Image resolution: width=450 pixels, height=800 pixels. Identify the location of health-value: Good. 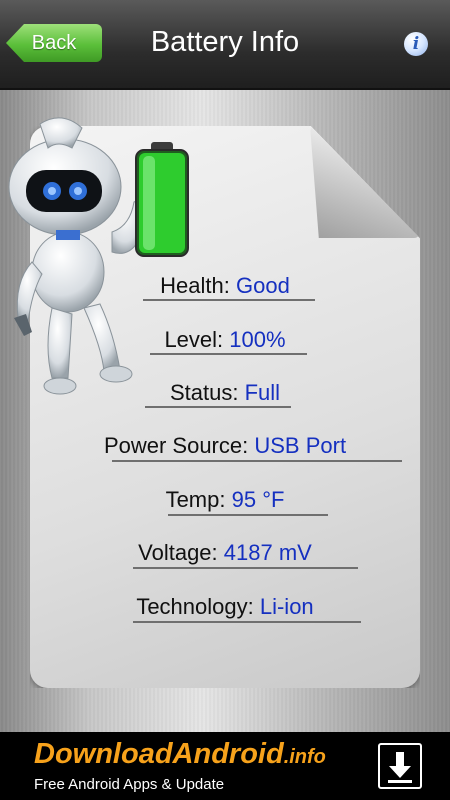
(263, 285).